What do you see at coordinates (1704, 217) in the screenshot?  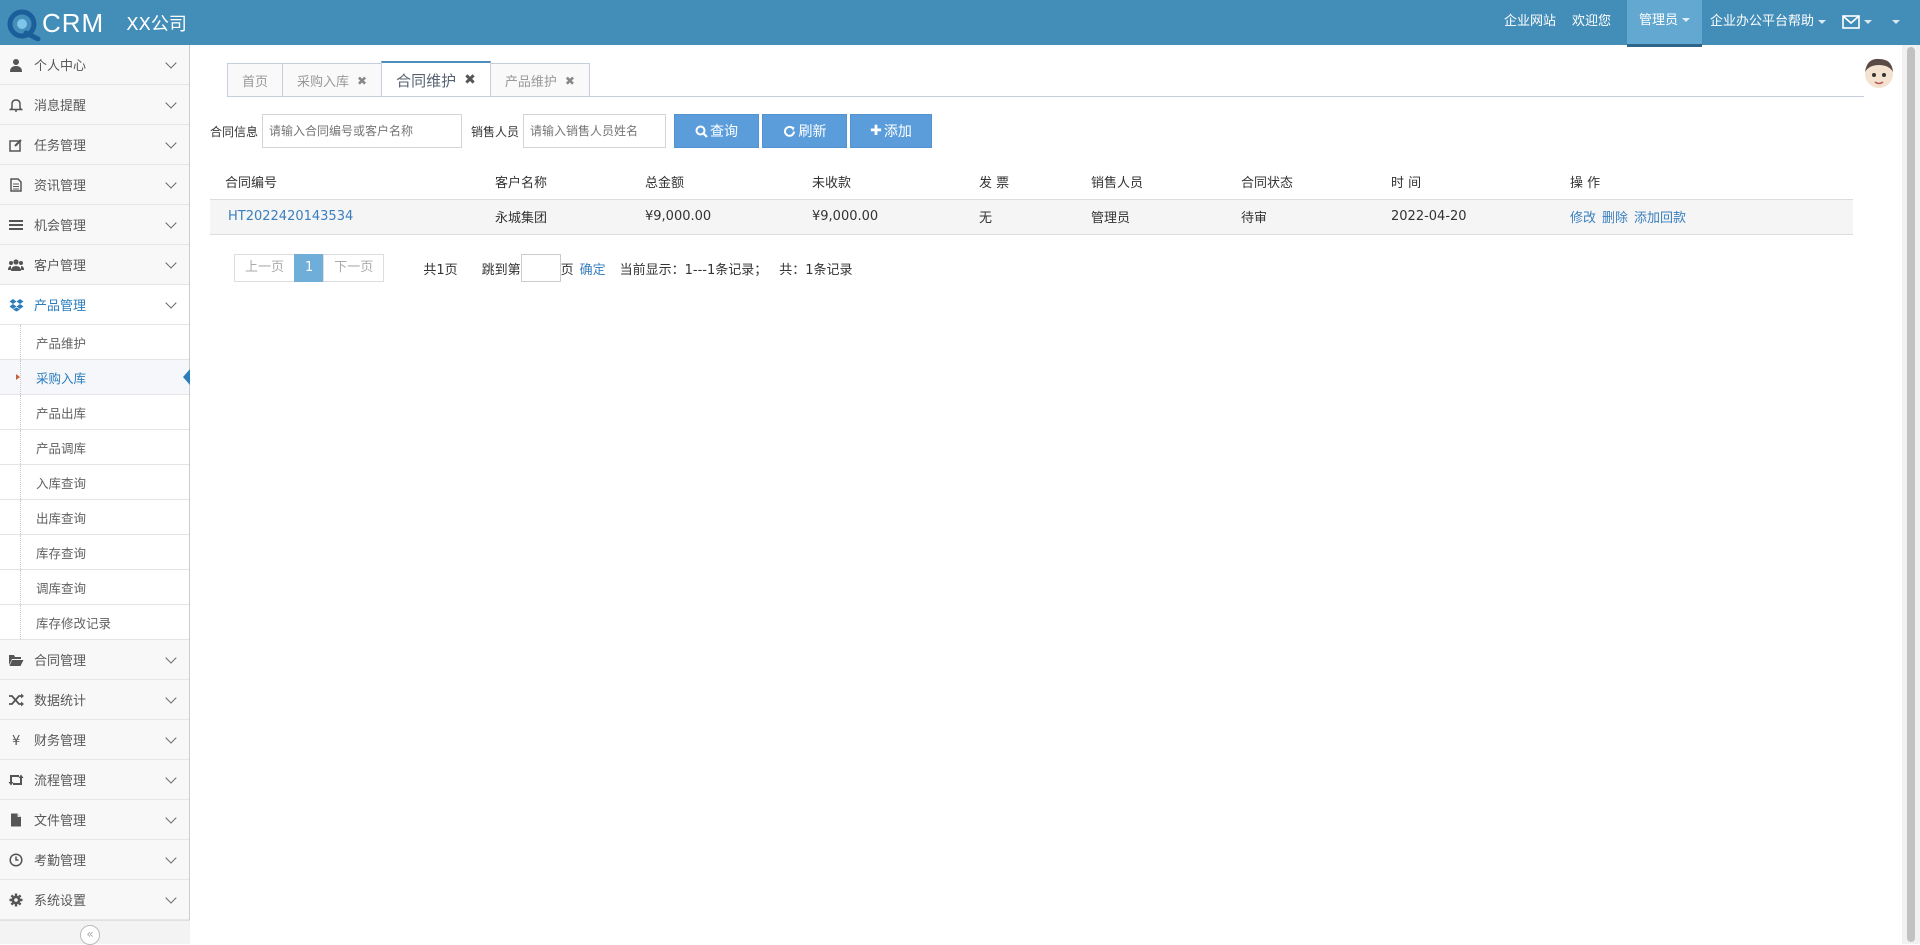 I see `cell-ops: 修改 删除 添加回款` at bounding box center [1704, 217].